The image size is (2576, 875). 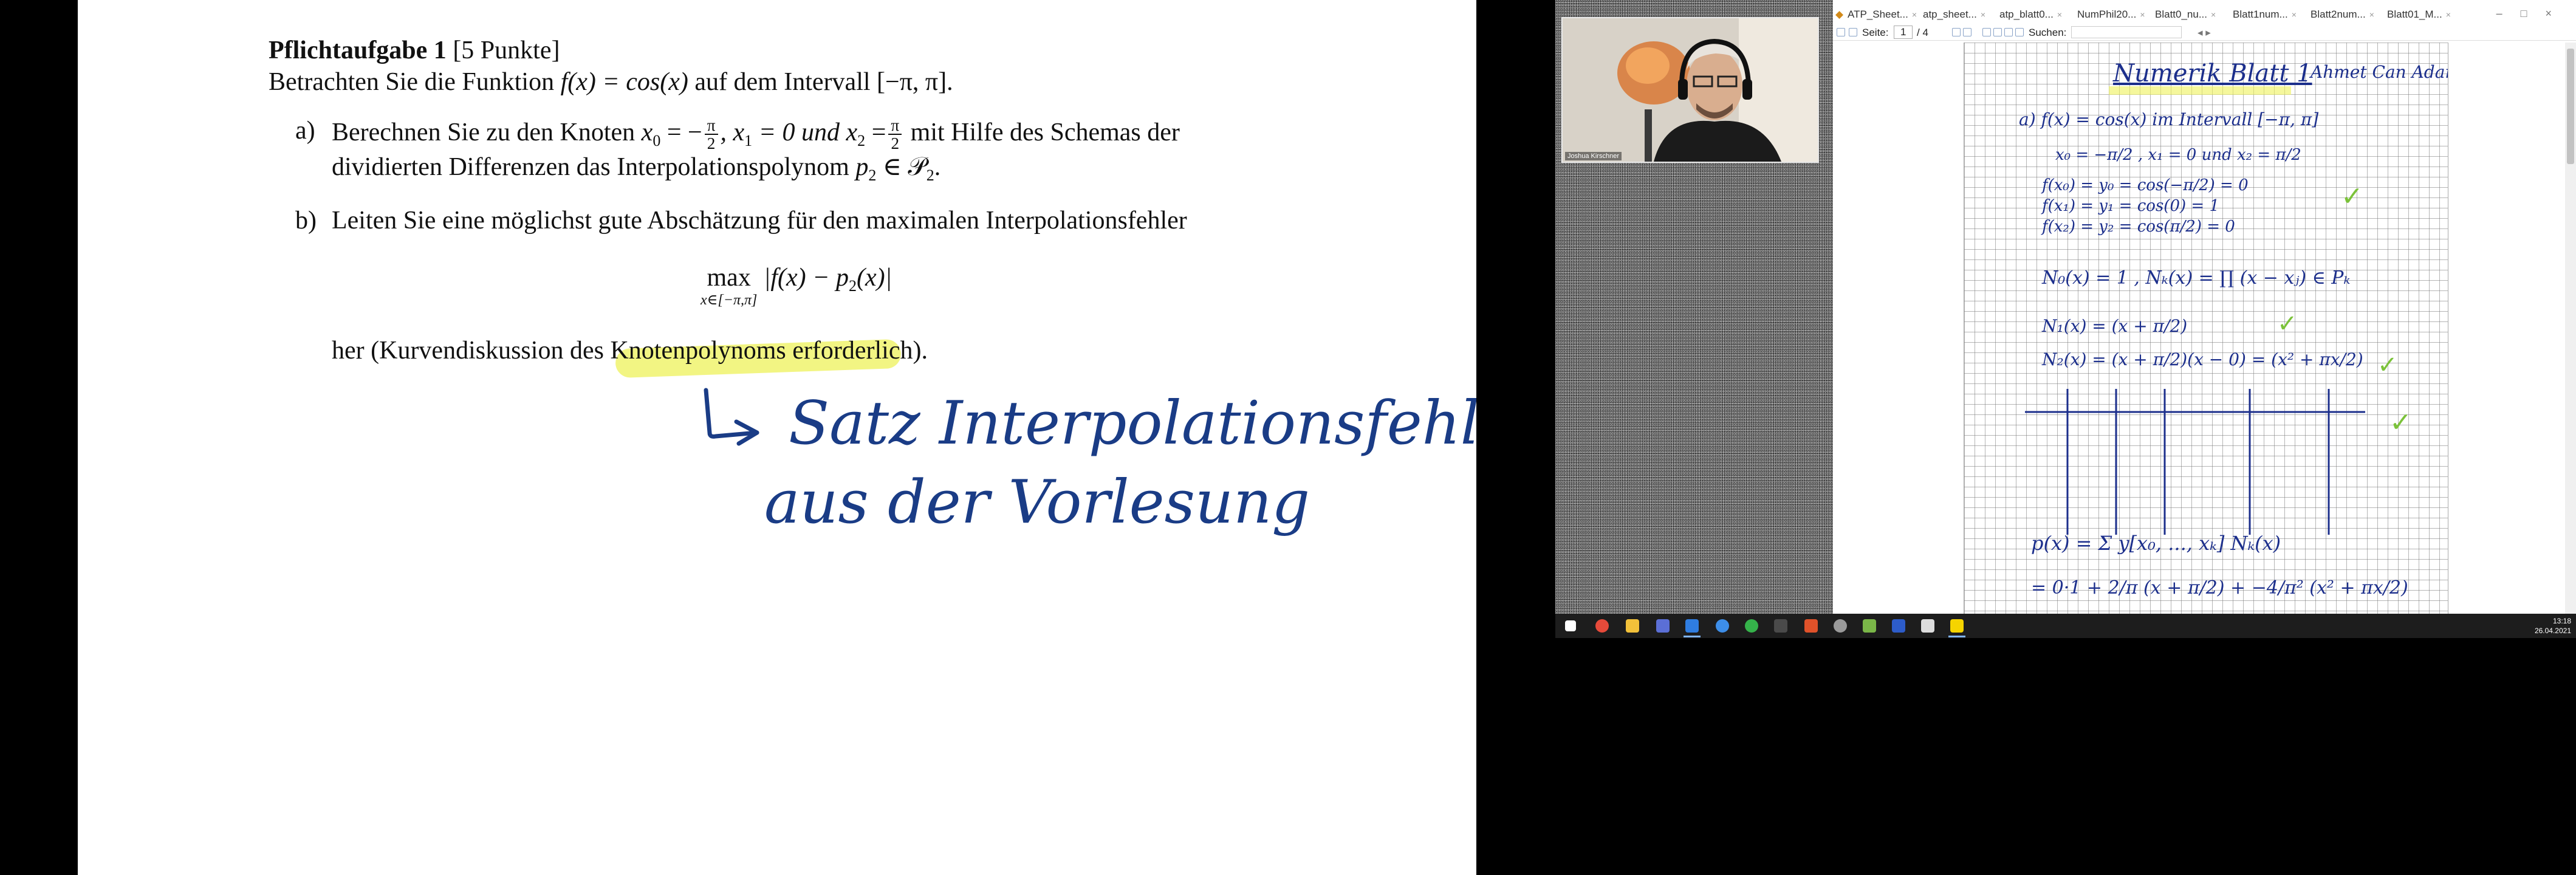 I want to click on print-icon, so click(x=1853, y=32).